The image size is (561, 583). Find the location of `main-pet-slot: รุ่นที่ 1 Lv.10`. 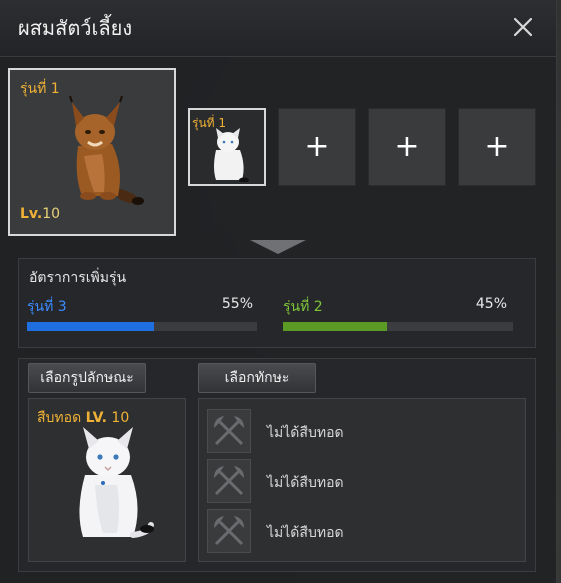

main-pet-slot: รุ่นที่ 1 Lv.10 is located at coordinates (92, 152).